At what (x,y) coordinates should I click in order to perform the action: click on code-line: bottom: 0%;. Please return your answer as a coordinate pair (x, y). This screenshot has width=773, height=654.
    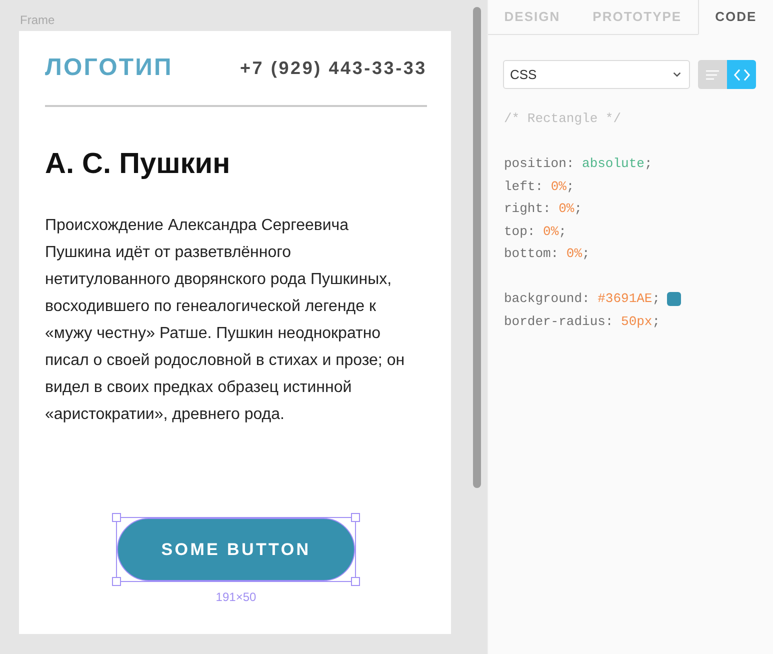
    Looking at the image, I should click on (547, 254).